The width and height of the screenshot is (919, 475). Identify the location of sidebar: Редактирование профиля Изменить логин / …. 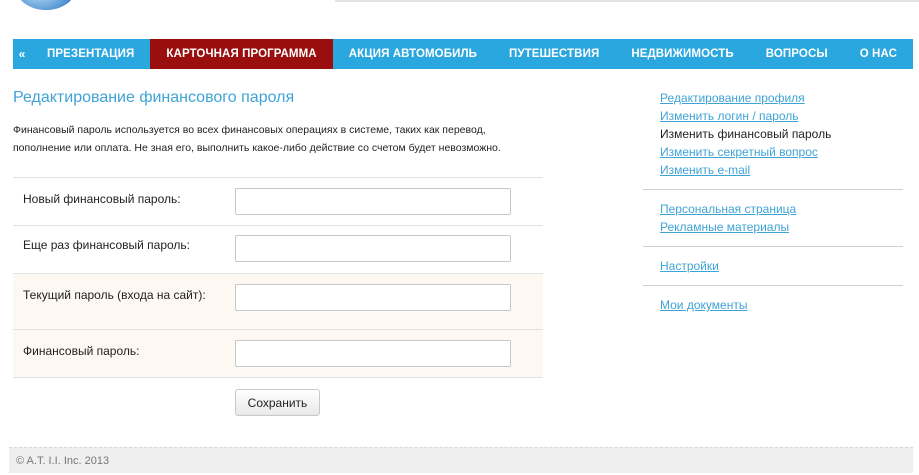
(773, 201).